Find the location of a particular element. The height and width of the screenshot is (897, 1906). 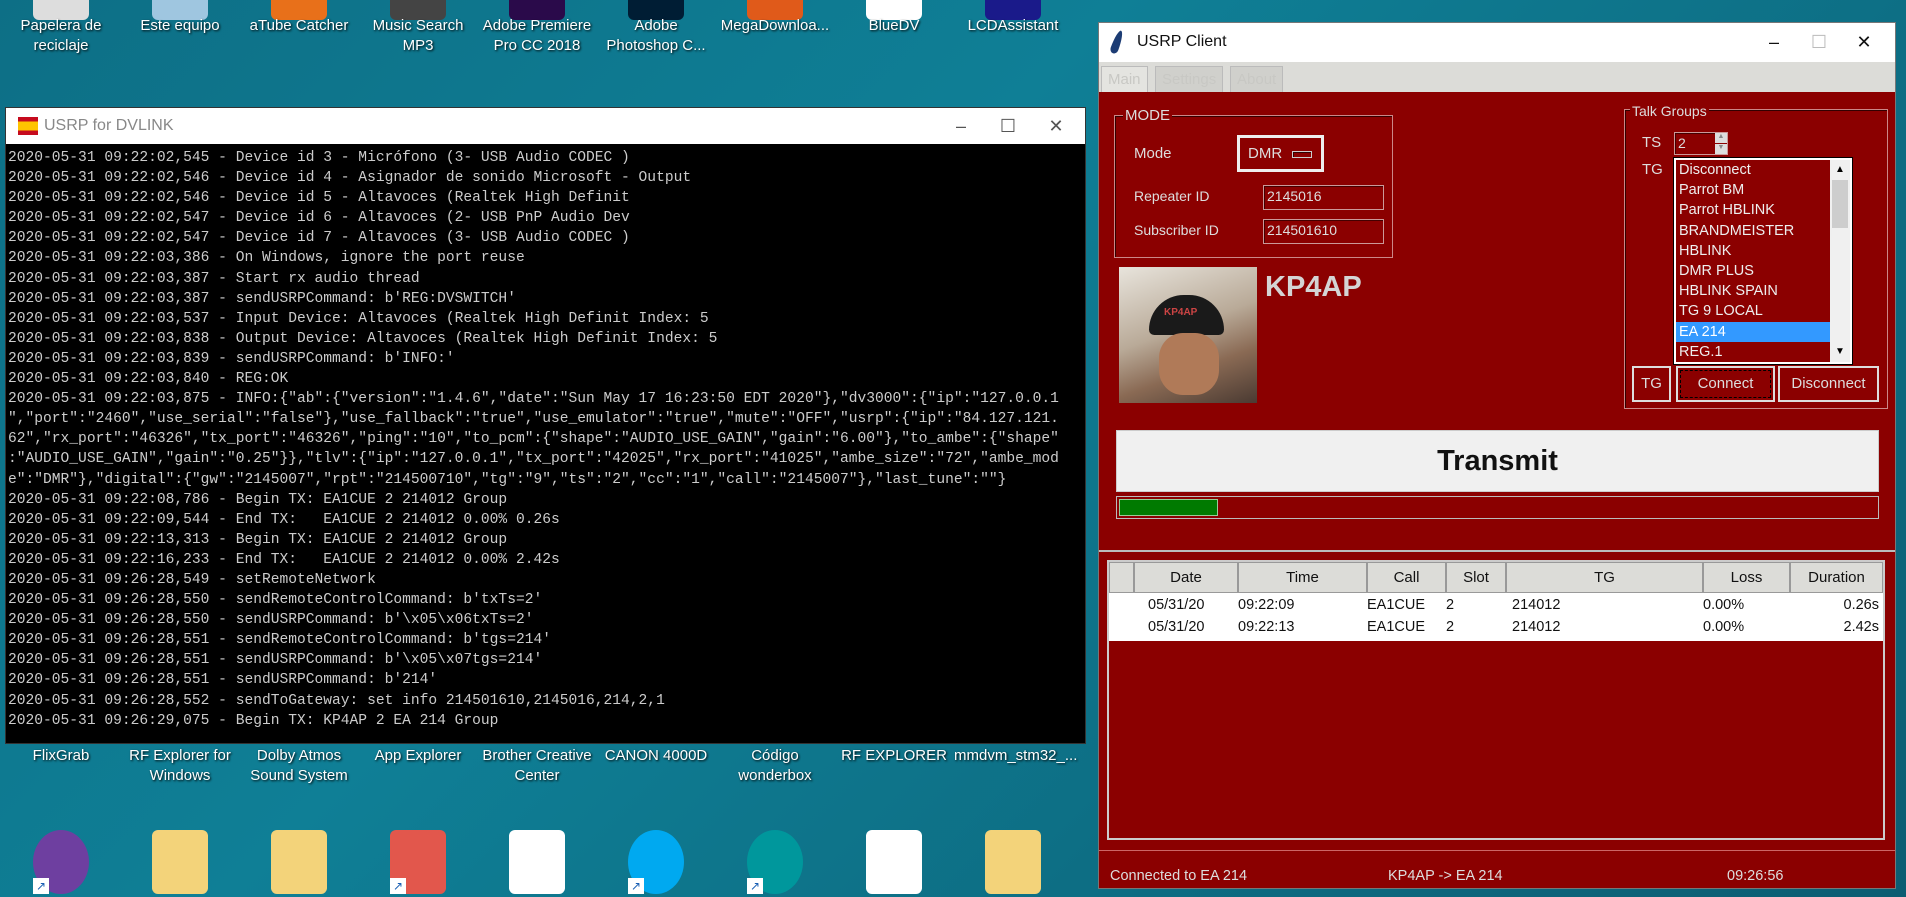

tab-about: About is located at coordinates (1257, 79).